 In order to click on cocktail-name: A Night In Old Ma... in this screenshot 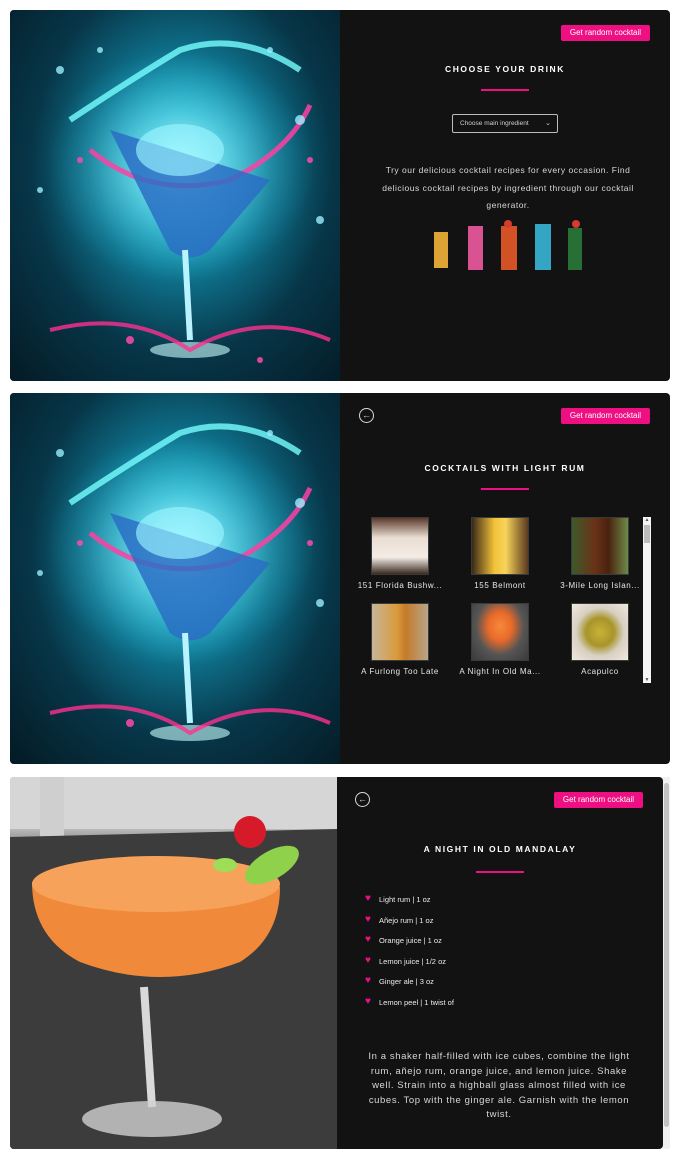, I will do `click(500, 671)`.